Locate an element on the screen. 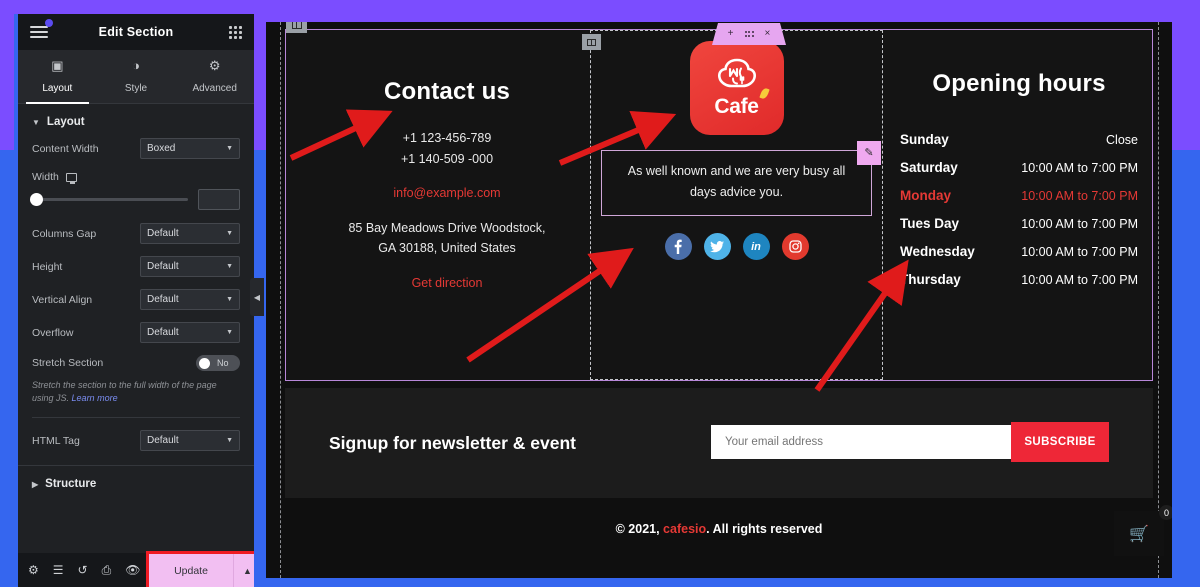 The image size is (1200, 587). overflow-label: Overflow is located at coordinates (53, 332).